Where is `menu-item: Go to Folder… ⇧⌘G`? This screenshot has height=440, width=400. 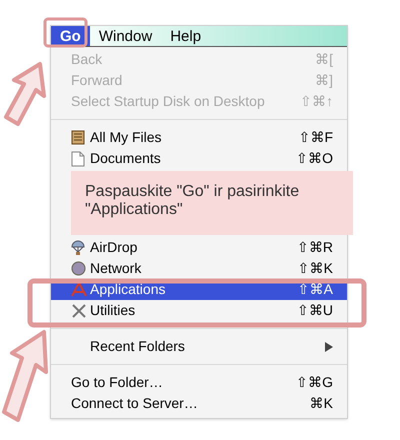
menu-item: Go to Folder… ⇧⌘G is located at coordinates (199, 382).